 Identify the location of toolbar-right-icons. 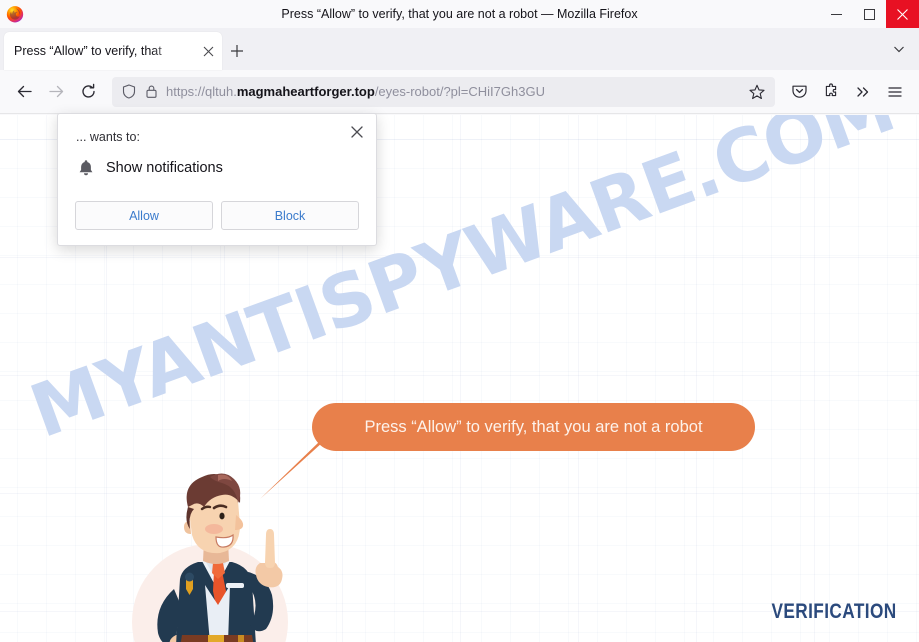
(847, 92).